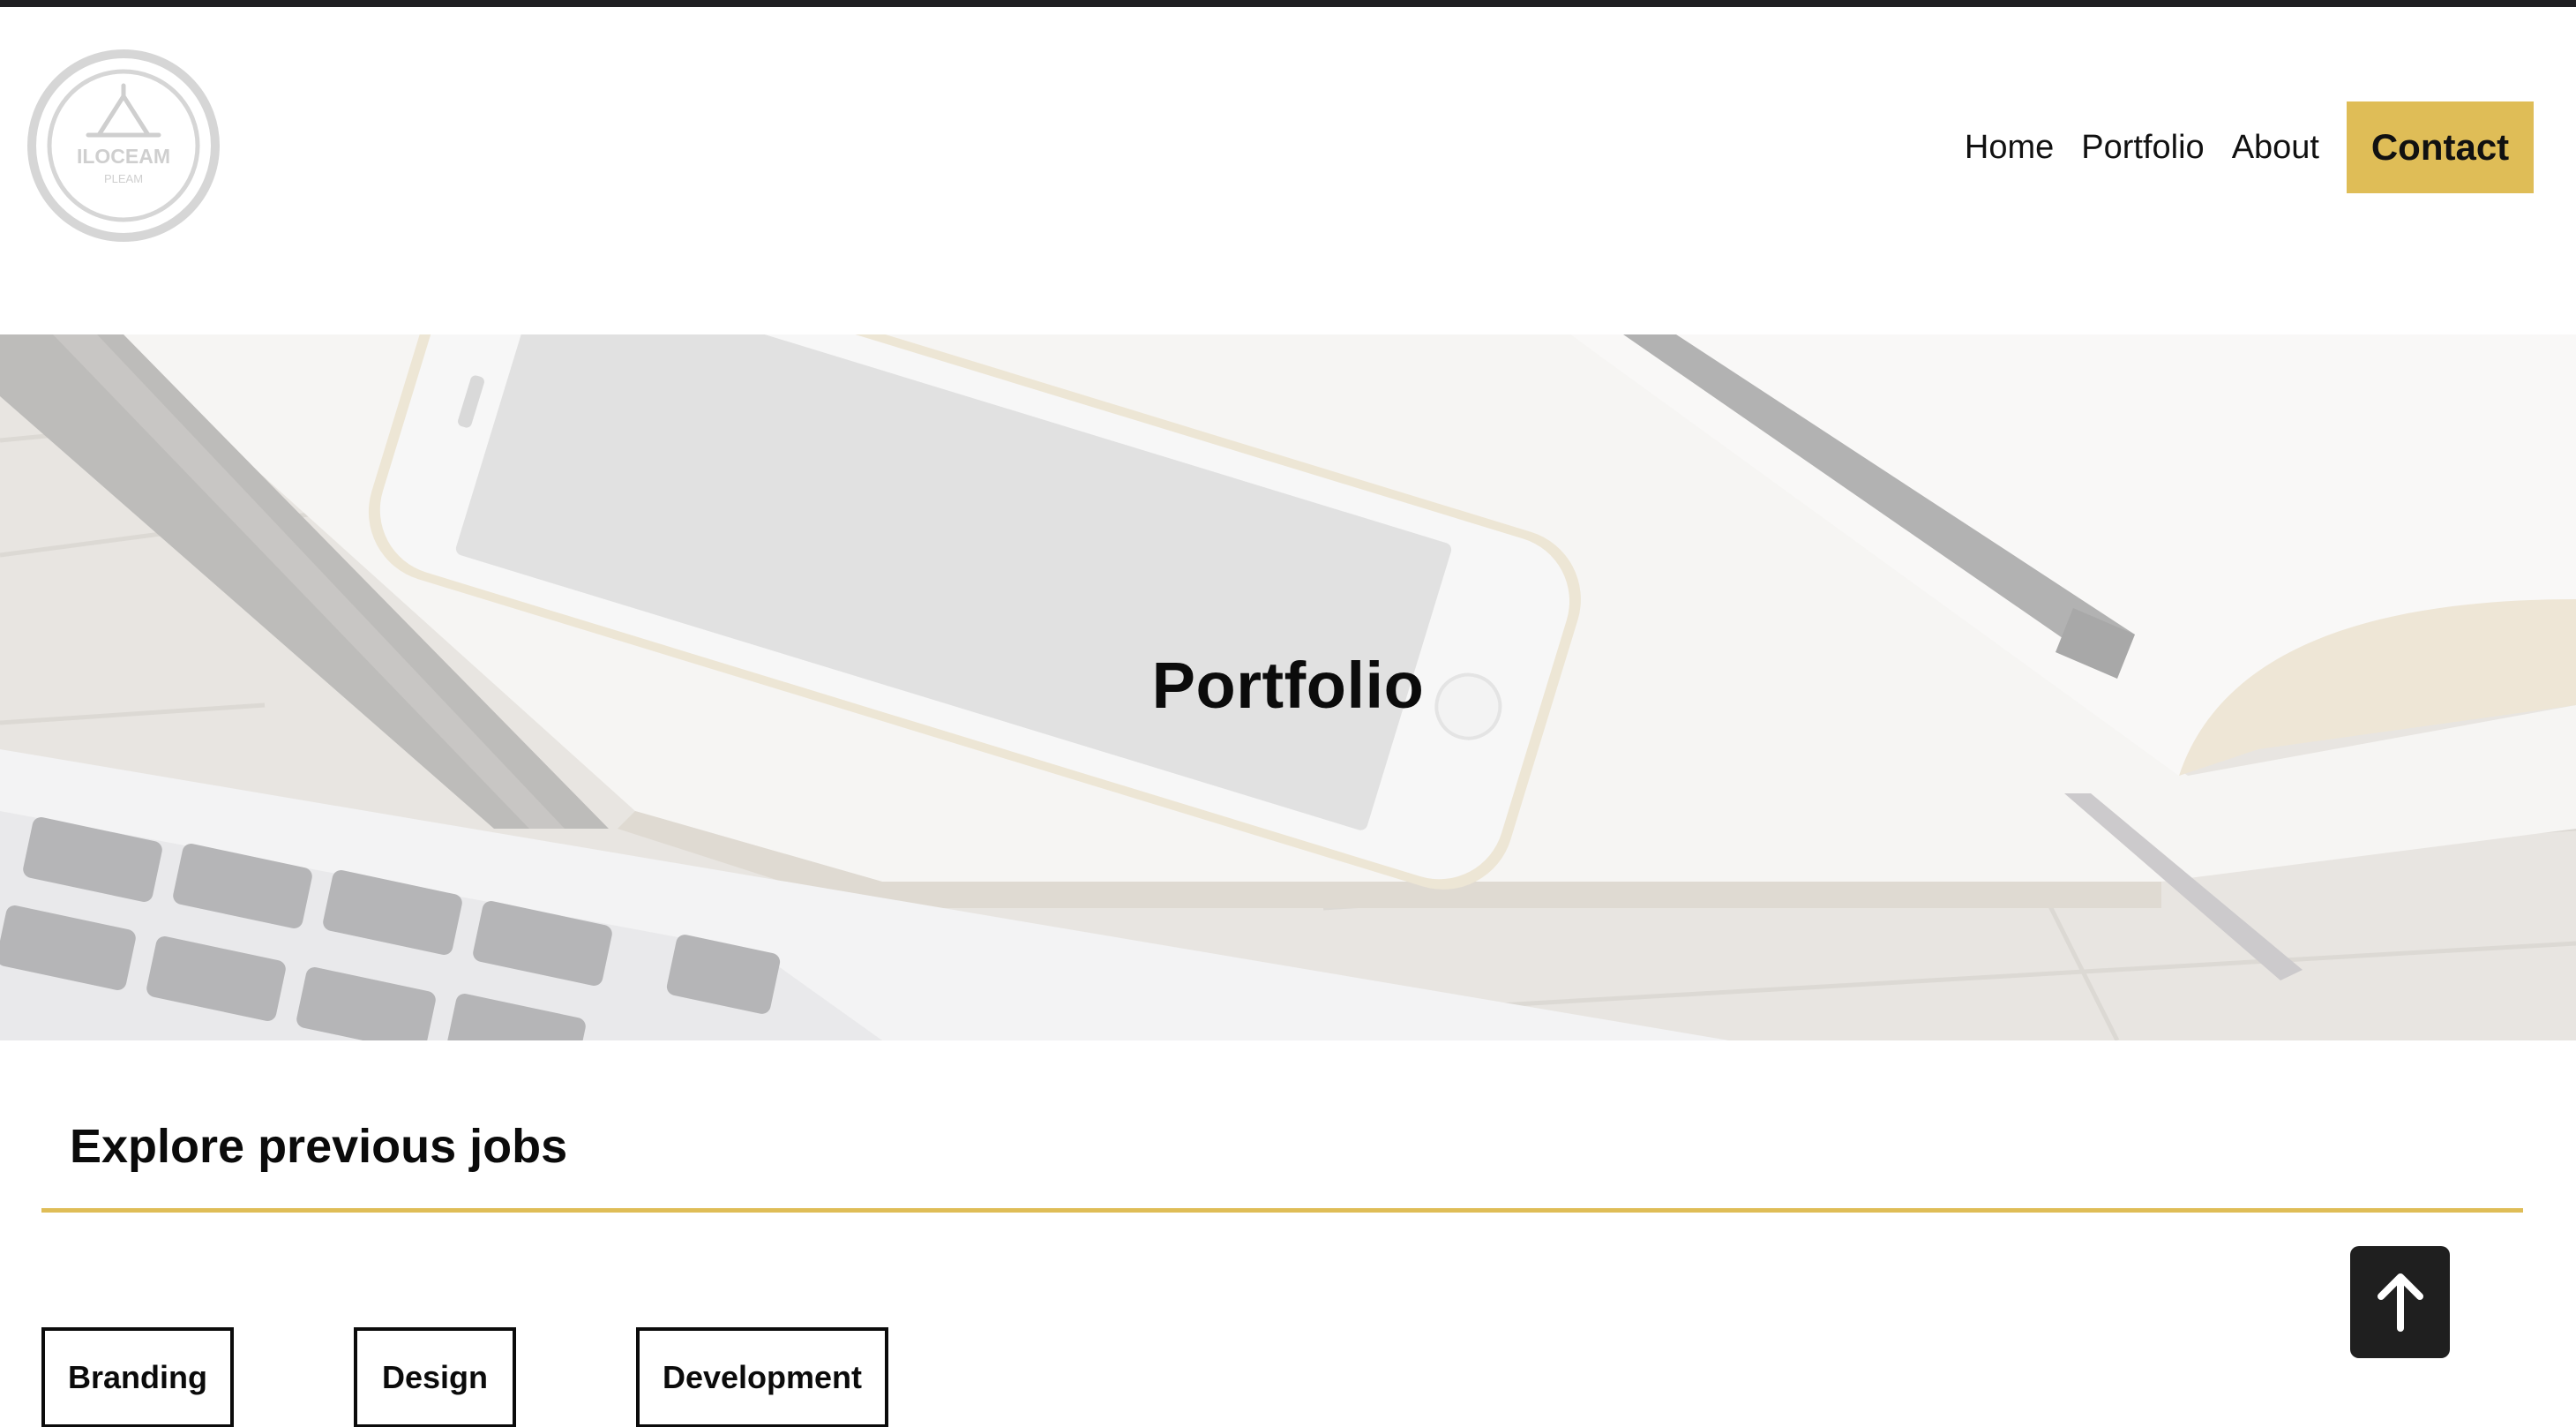  I want to click on logo-emblem-icon: ILOCEAM PLEAM, so click(124, 145).